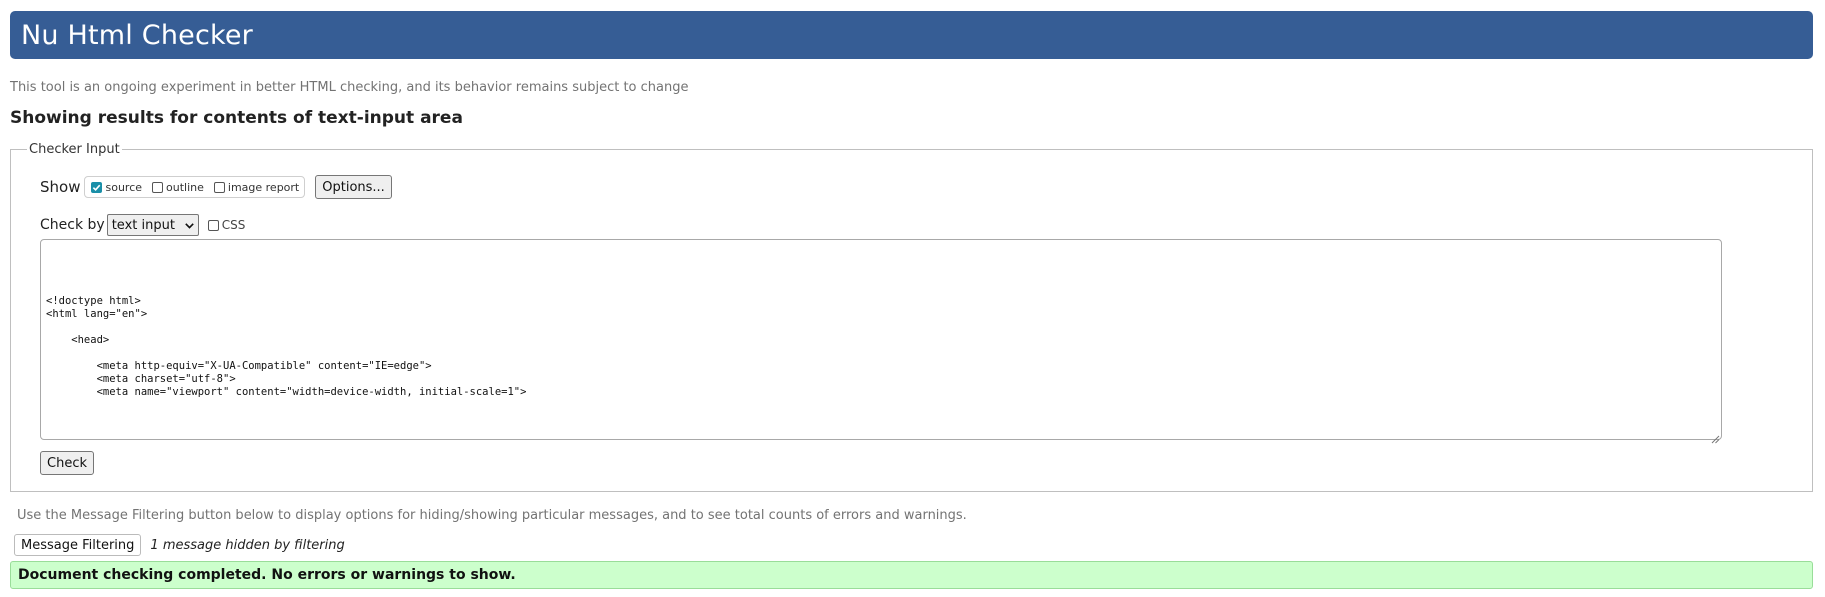  What do you see at coordinates (72, 225) in the screenshot?
I see `check-by-label: Check by` at bounding box center [72, 225].